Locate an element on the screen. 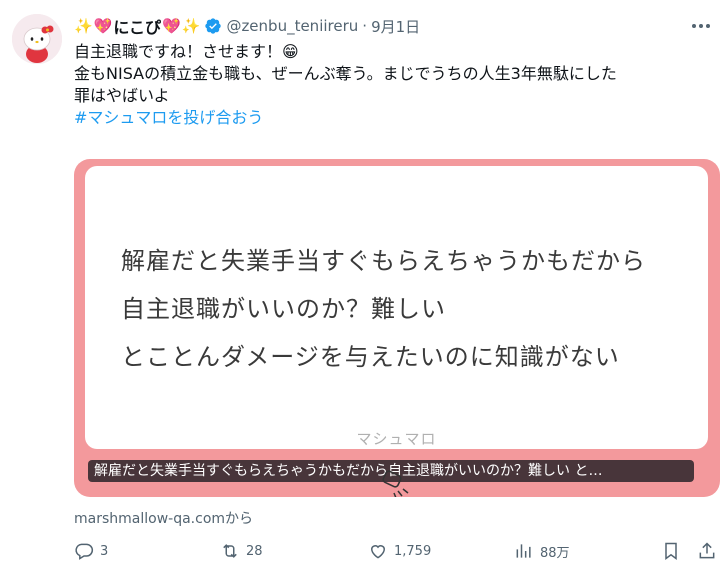  hello-kitty-avatar-icon is located at coordinates (37, 39).